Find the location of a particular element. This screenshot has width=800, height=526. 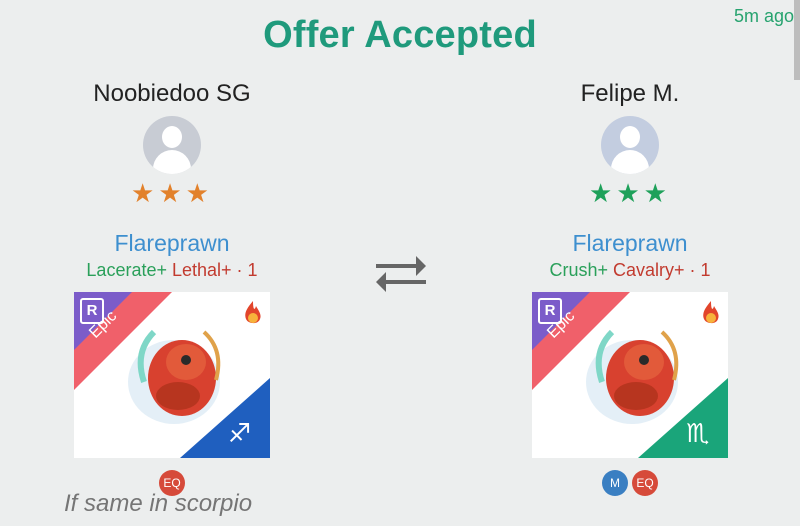

page-title: Offer Accepted is located at coordinates (400, 35).